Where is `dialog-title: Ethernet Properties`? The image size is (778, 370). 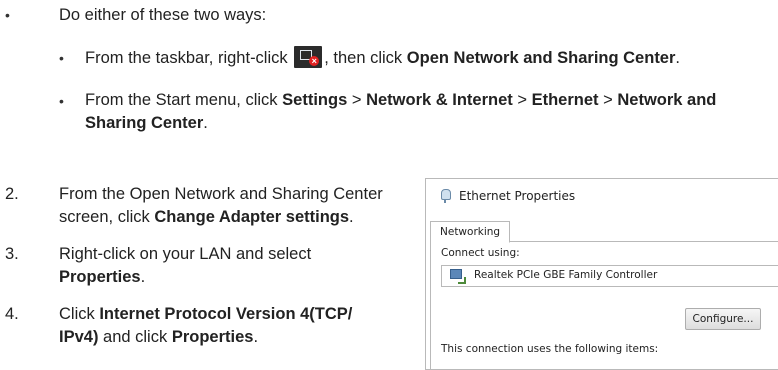 dialog-title: Ethernet Properties is located at coordinates (517, 196).